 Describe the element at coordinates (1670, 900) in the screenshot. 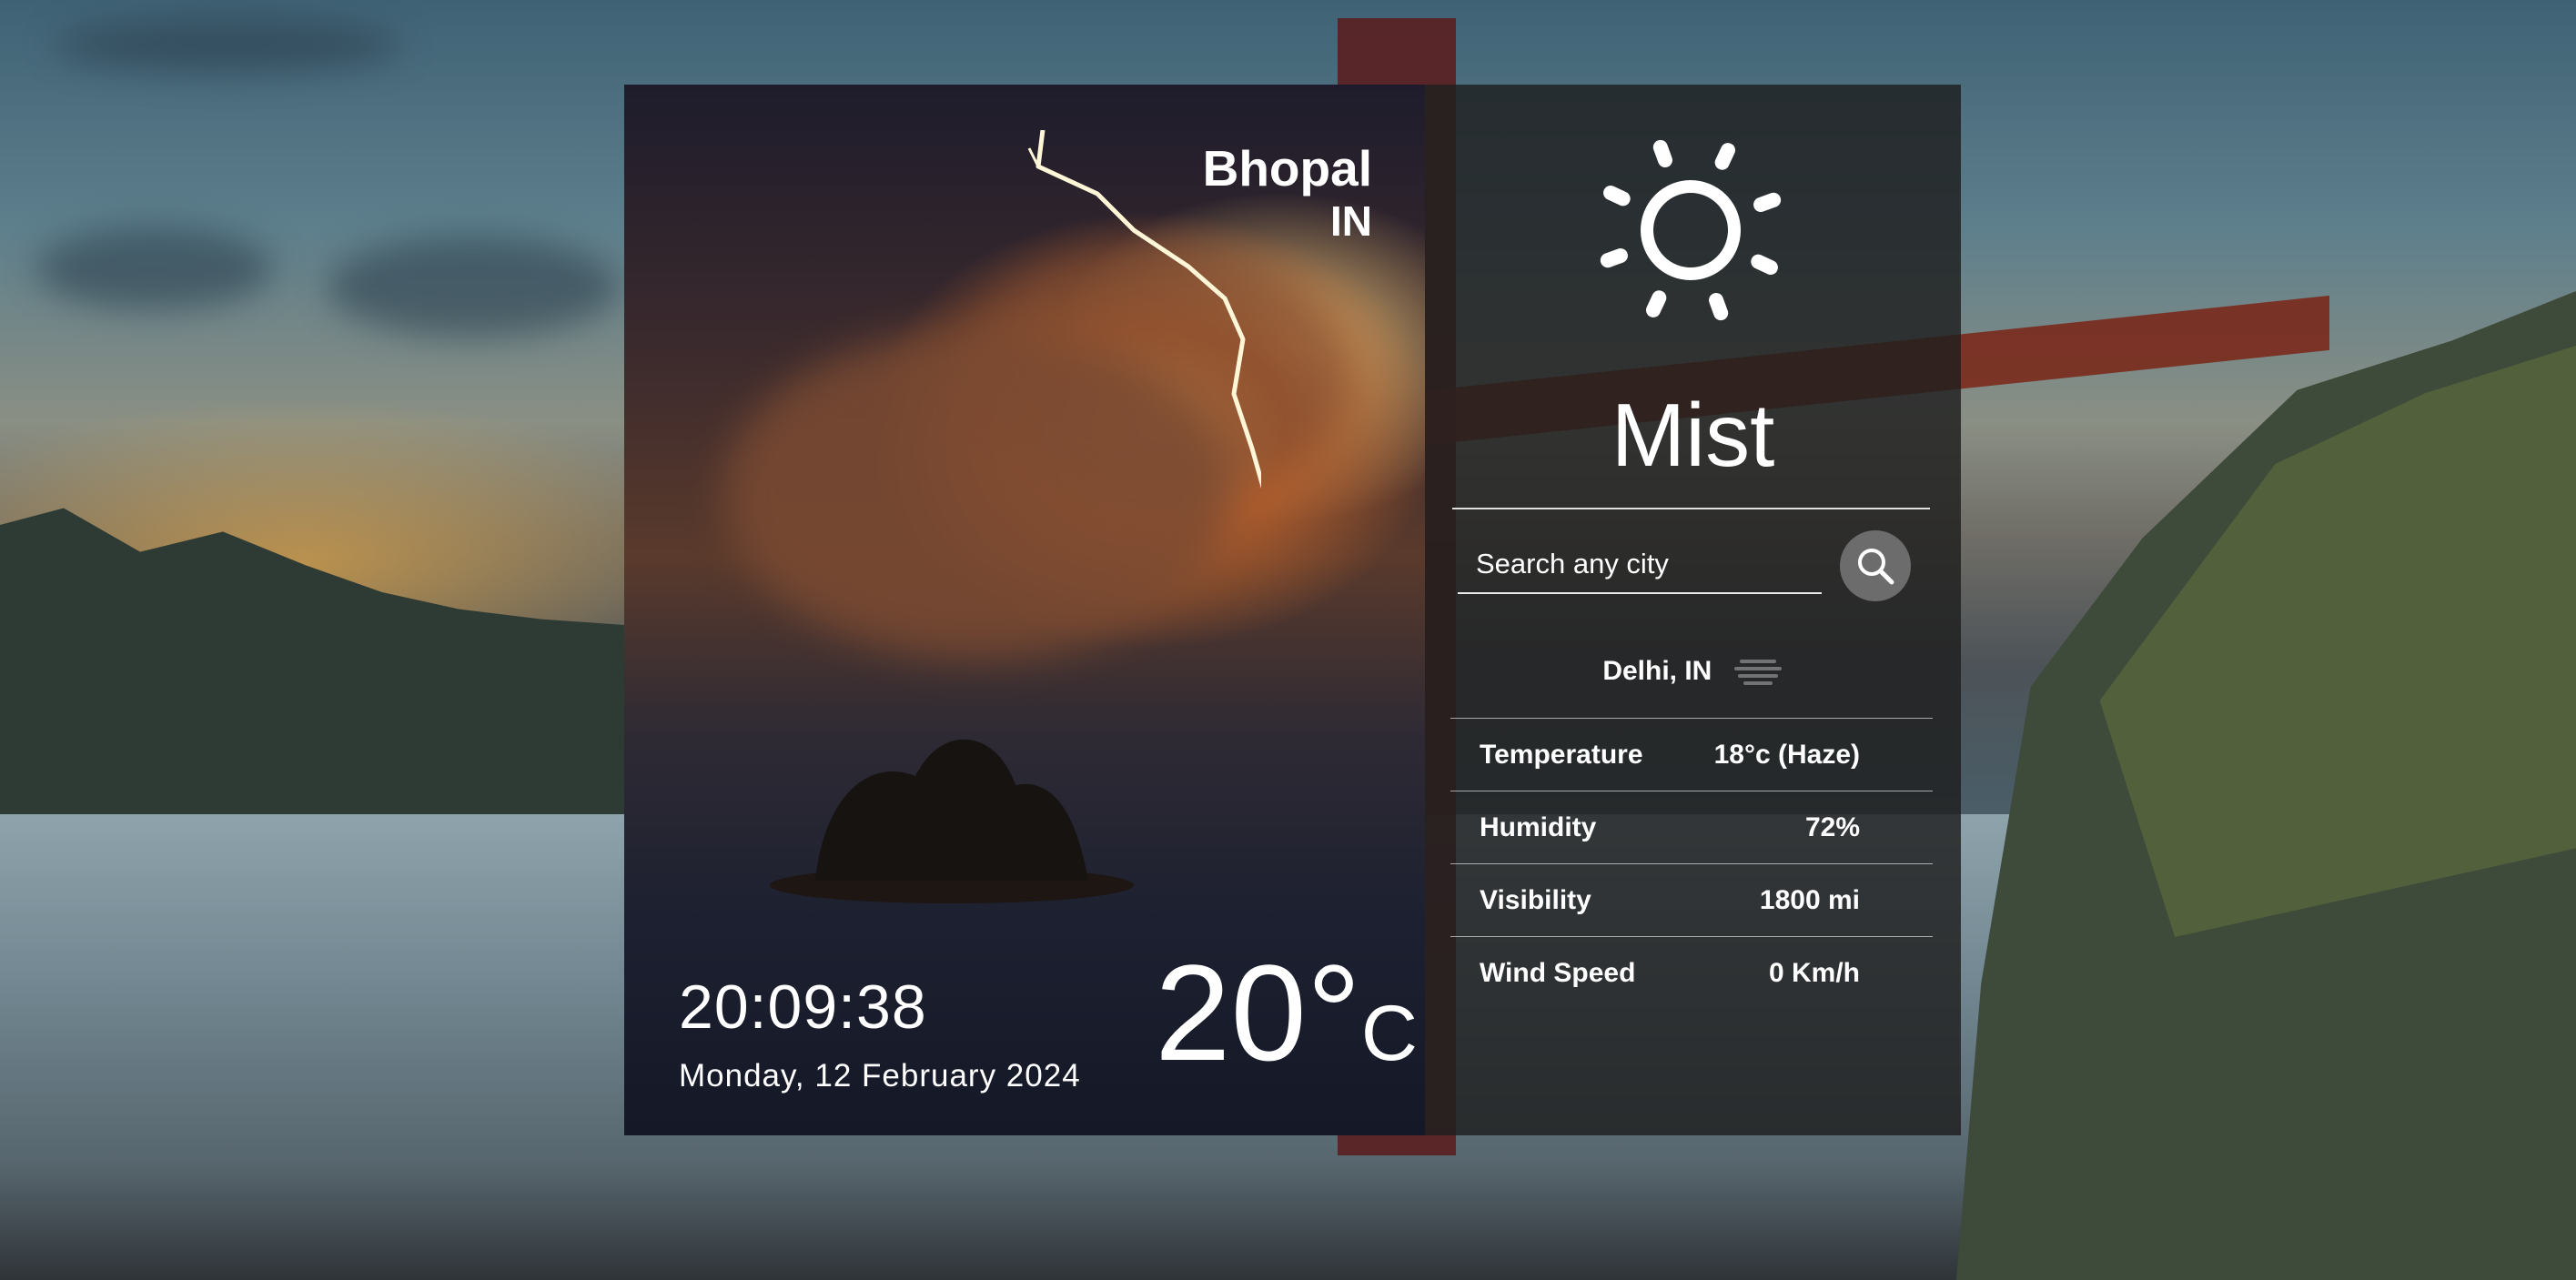

I see `detail-row-visibility: Visibility 1800 mi` at that location.